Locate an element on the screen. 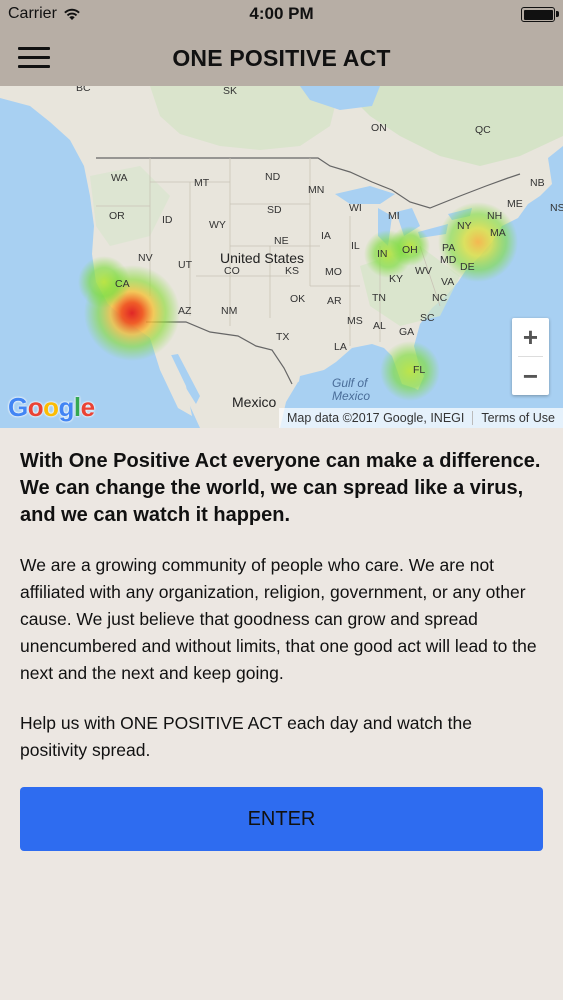  map-label-gulf: Gulf of Mexico is located at coordinates (351, 390).